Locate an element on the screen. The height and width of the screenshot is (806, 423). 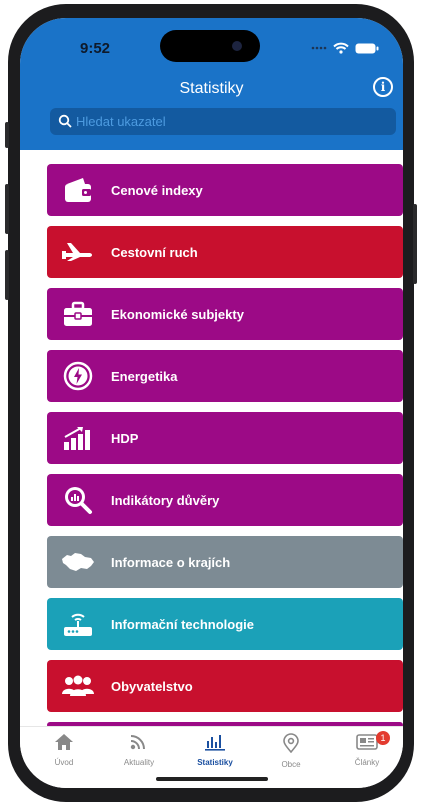
category-card: Informační technologie is located at coordinates (225, 624).